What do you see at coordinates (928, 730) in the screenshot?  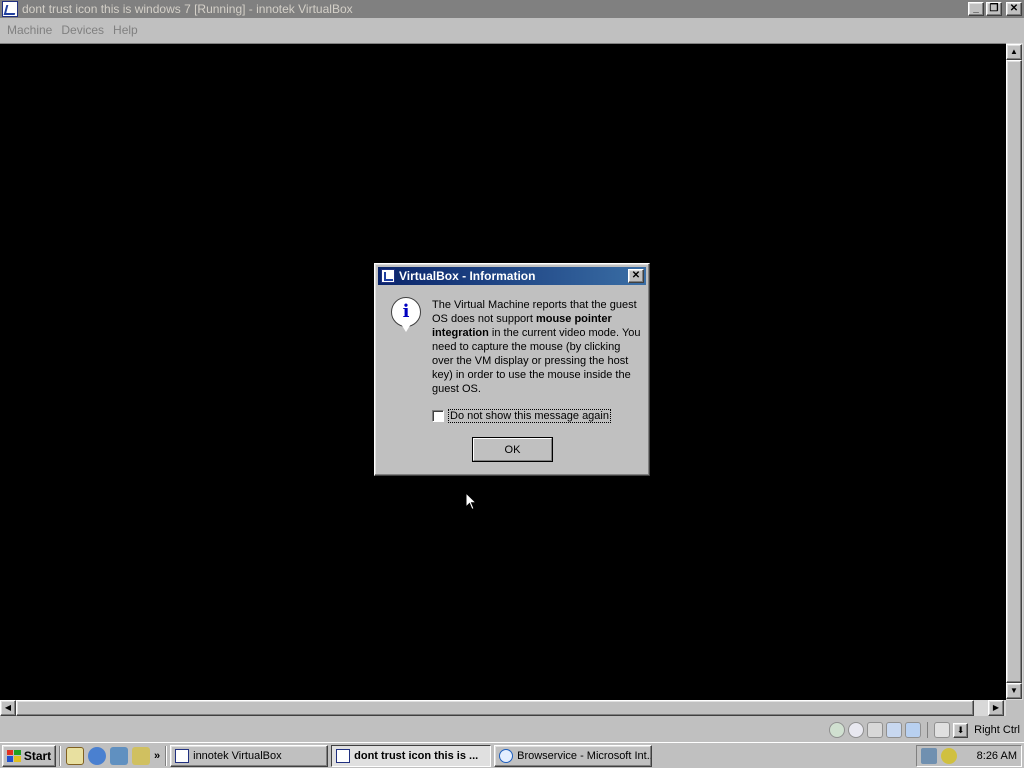 I see `status-separator` at bounding box center [928, 730].